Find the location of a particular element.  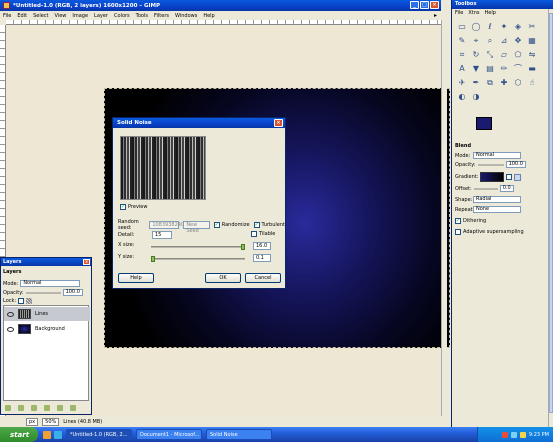

menu-view: View is located at coordinates (61, 16).